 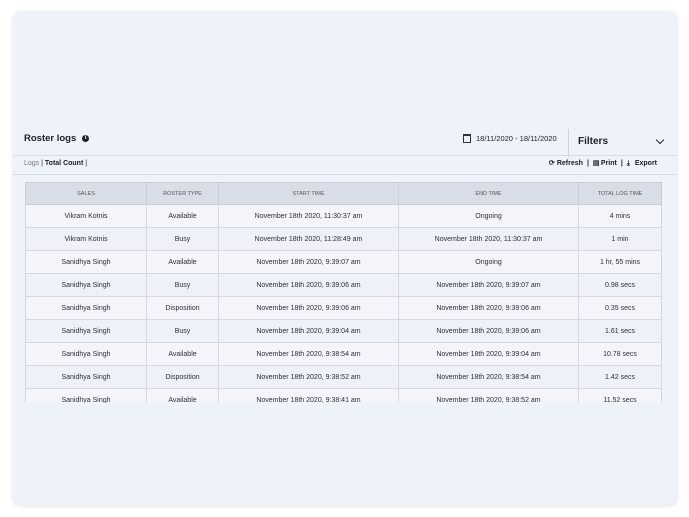 I want to click on print-label: Print, so click(x=608, y=163).